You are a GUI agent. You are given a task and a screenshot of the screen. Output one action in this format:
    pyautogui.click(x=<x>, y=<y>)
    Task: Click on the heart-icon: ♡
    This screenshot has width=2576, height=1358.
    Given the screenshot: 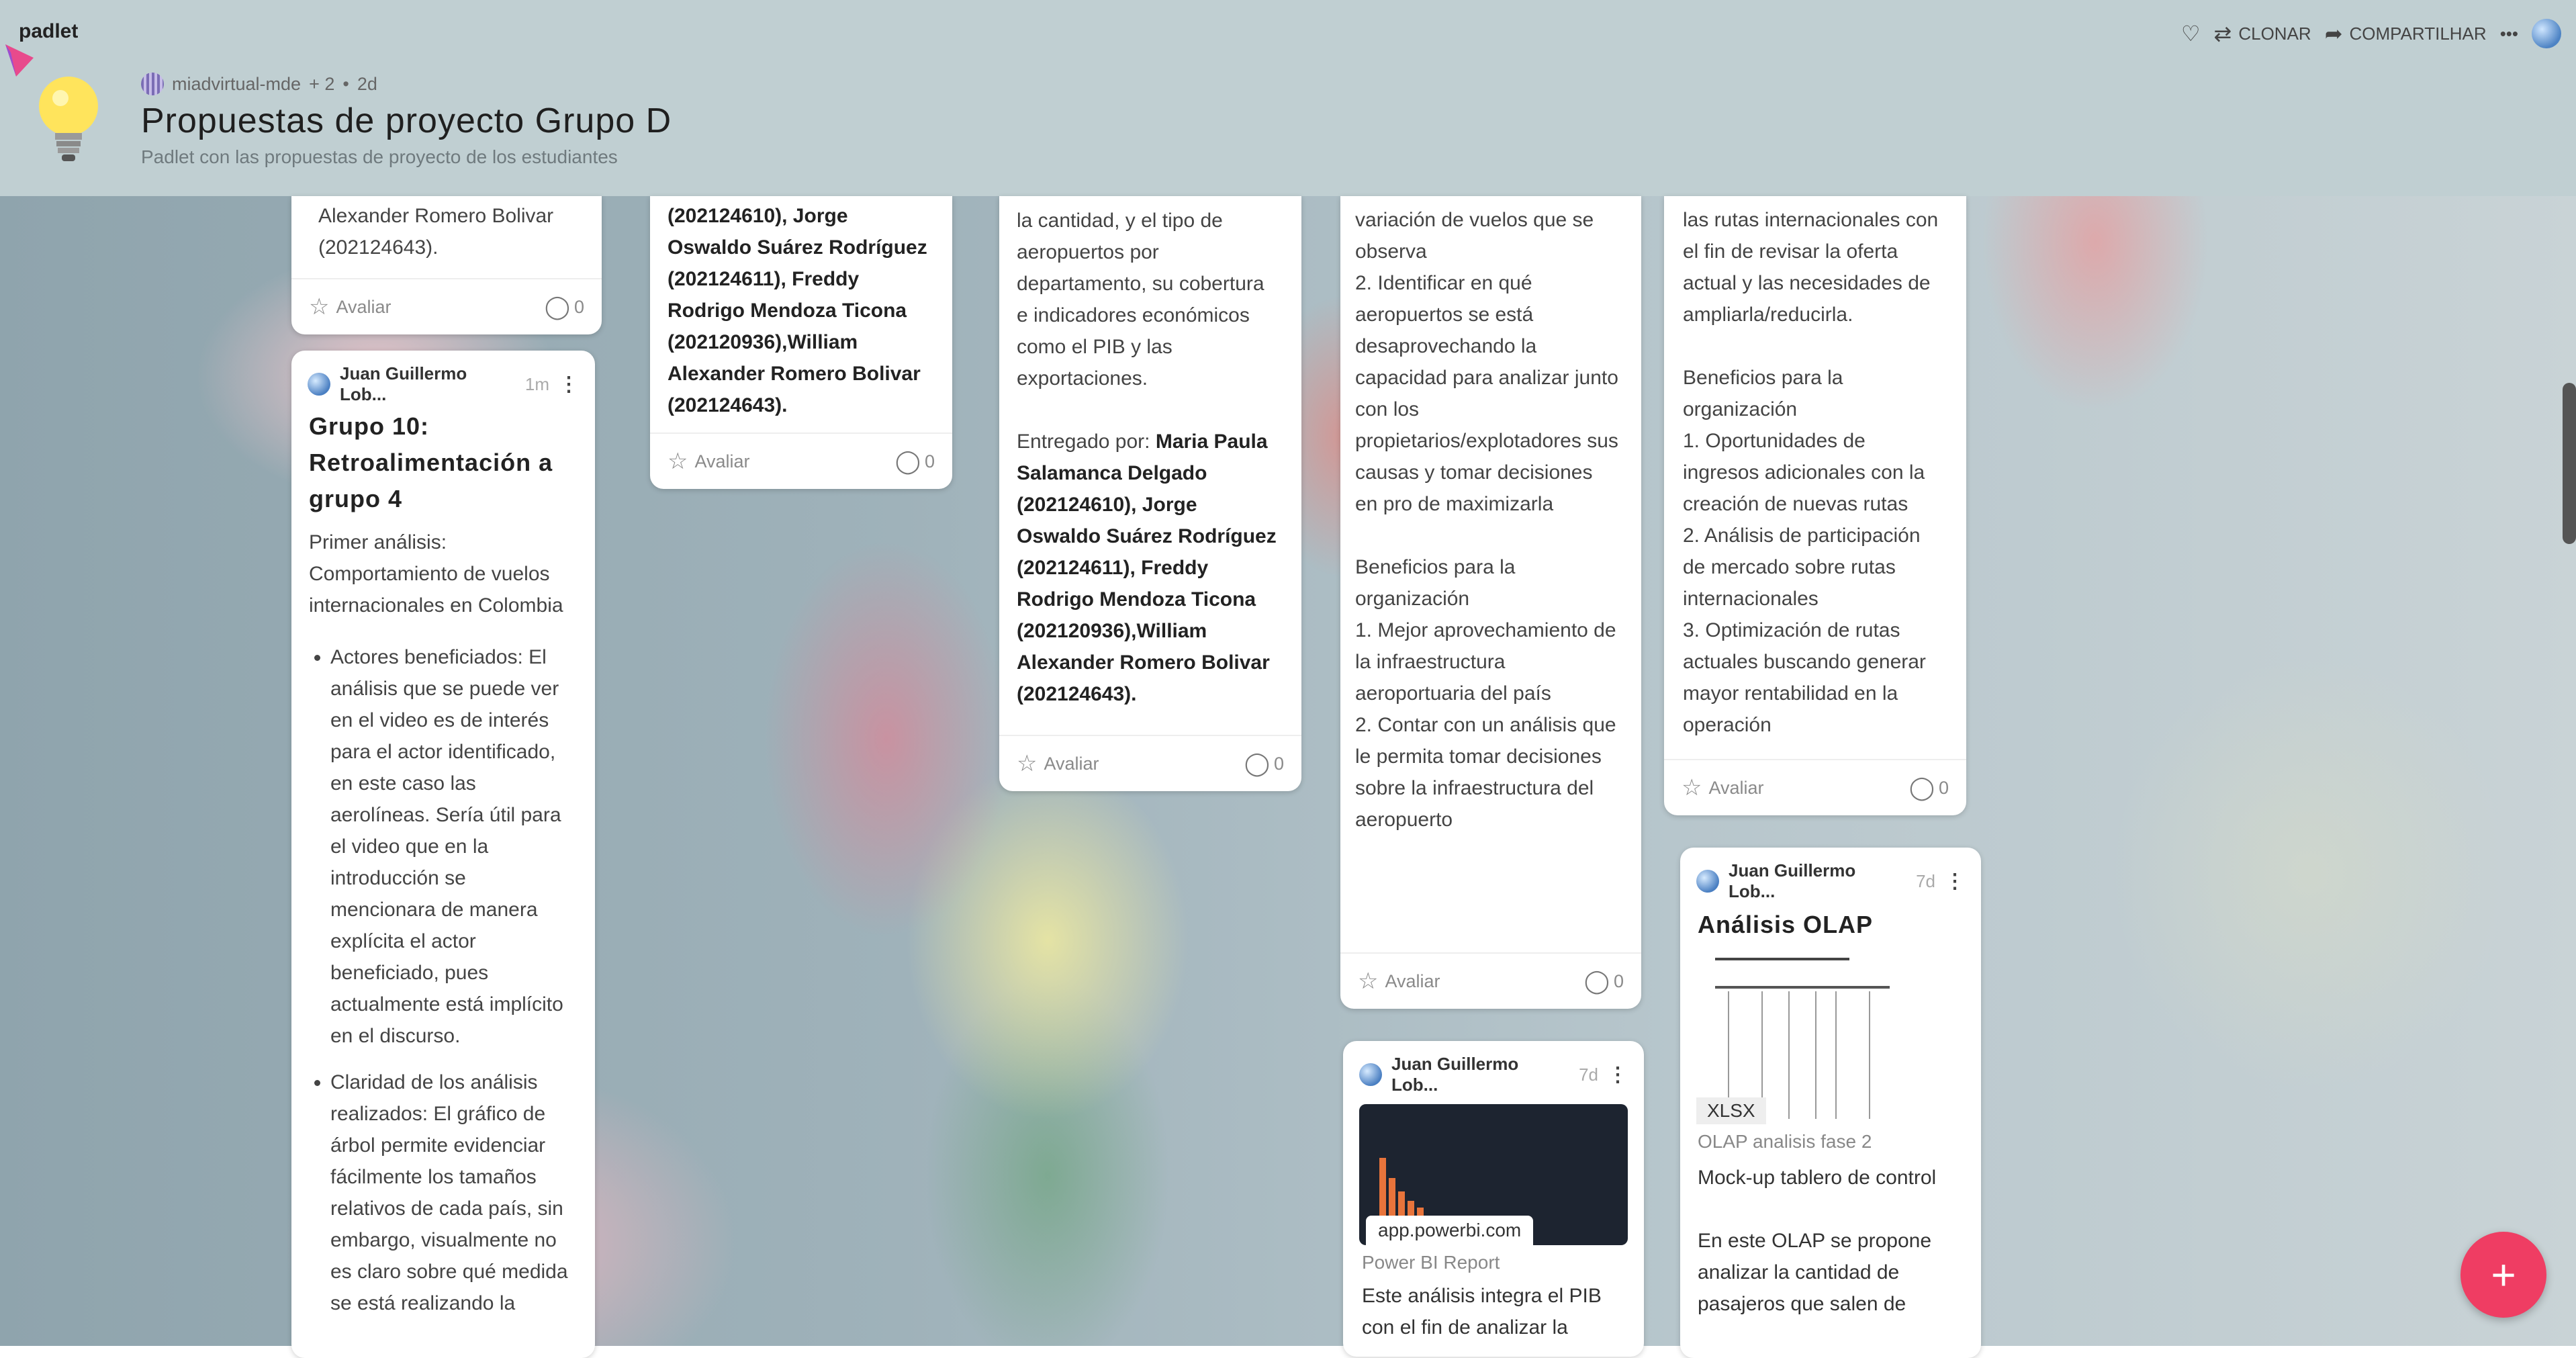 What is the action you would take?
    pyautogui.click(x=2191, y=33)
    